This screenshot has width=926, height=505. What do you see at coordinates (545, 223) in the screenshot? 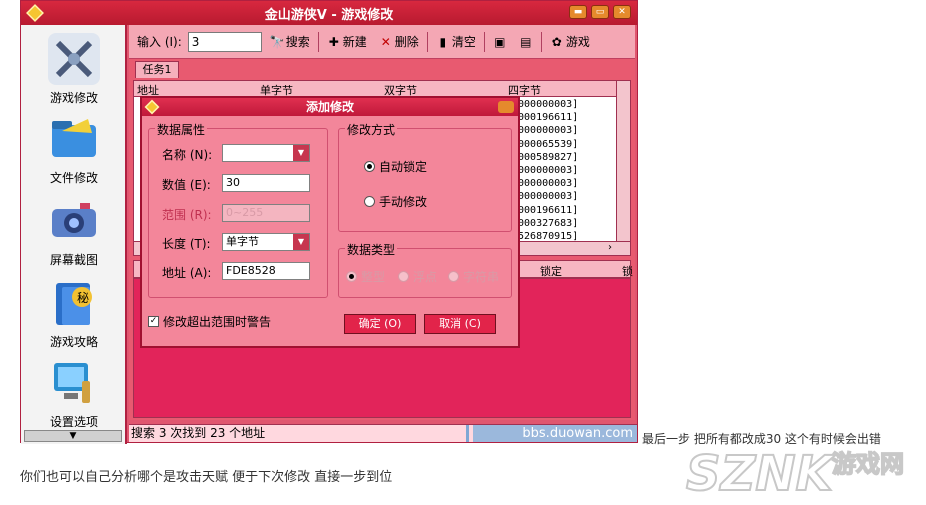
I see `table-cell: 0000327683]` at bounding box center [545, 223].